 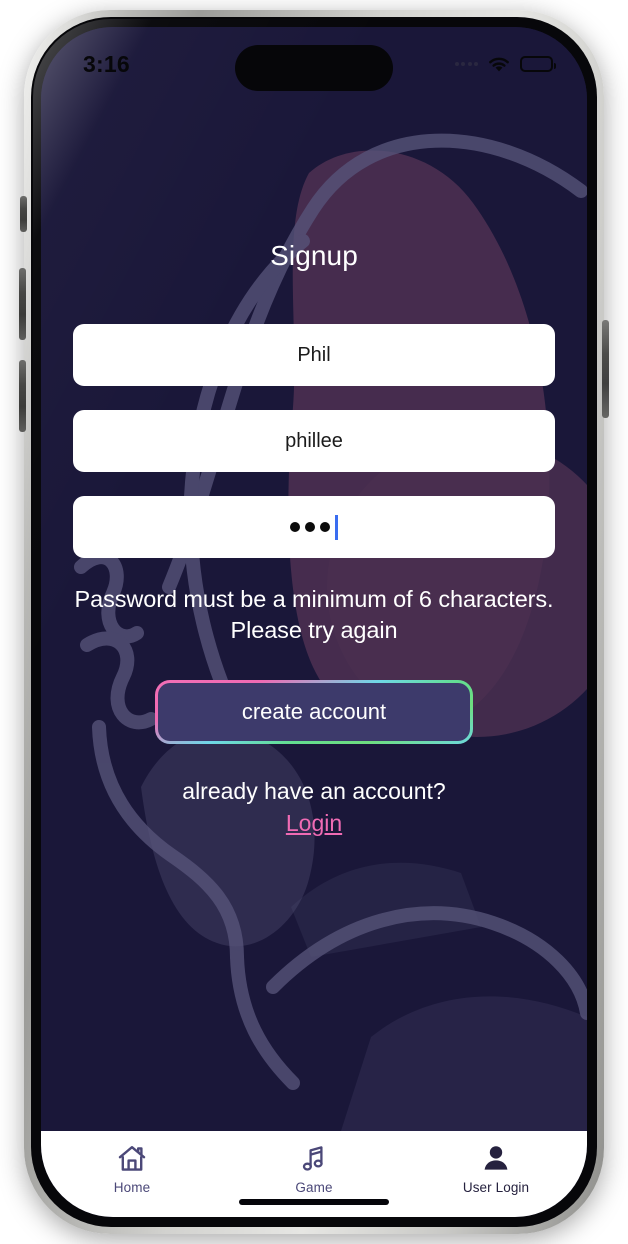 I want to click on music-note-icon, so click(x=314, y=1158).